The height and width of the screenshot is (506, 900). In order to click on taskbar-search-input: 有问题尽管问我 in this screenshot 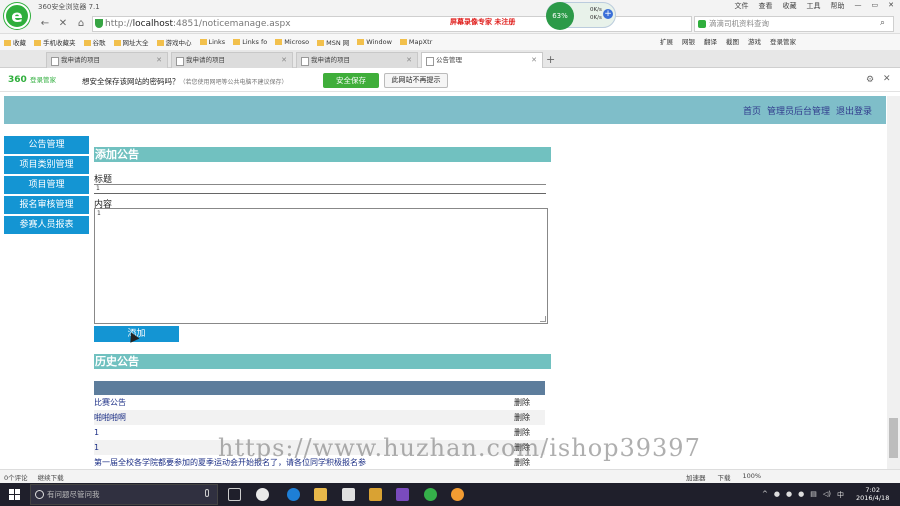, I will do `click(124, 494)`.